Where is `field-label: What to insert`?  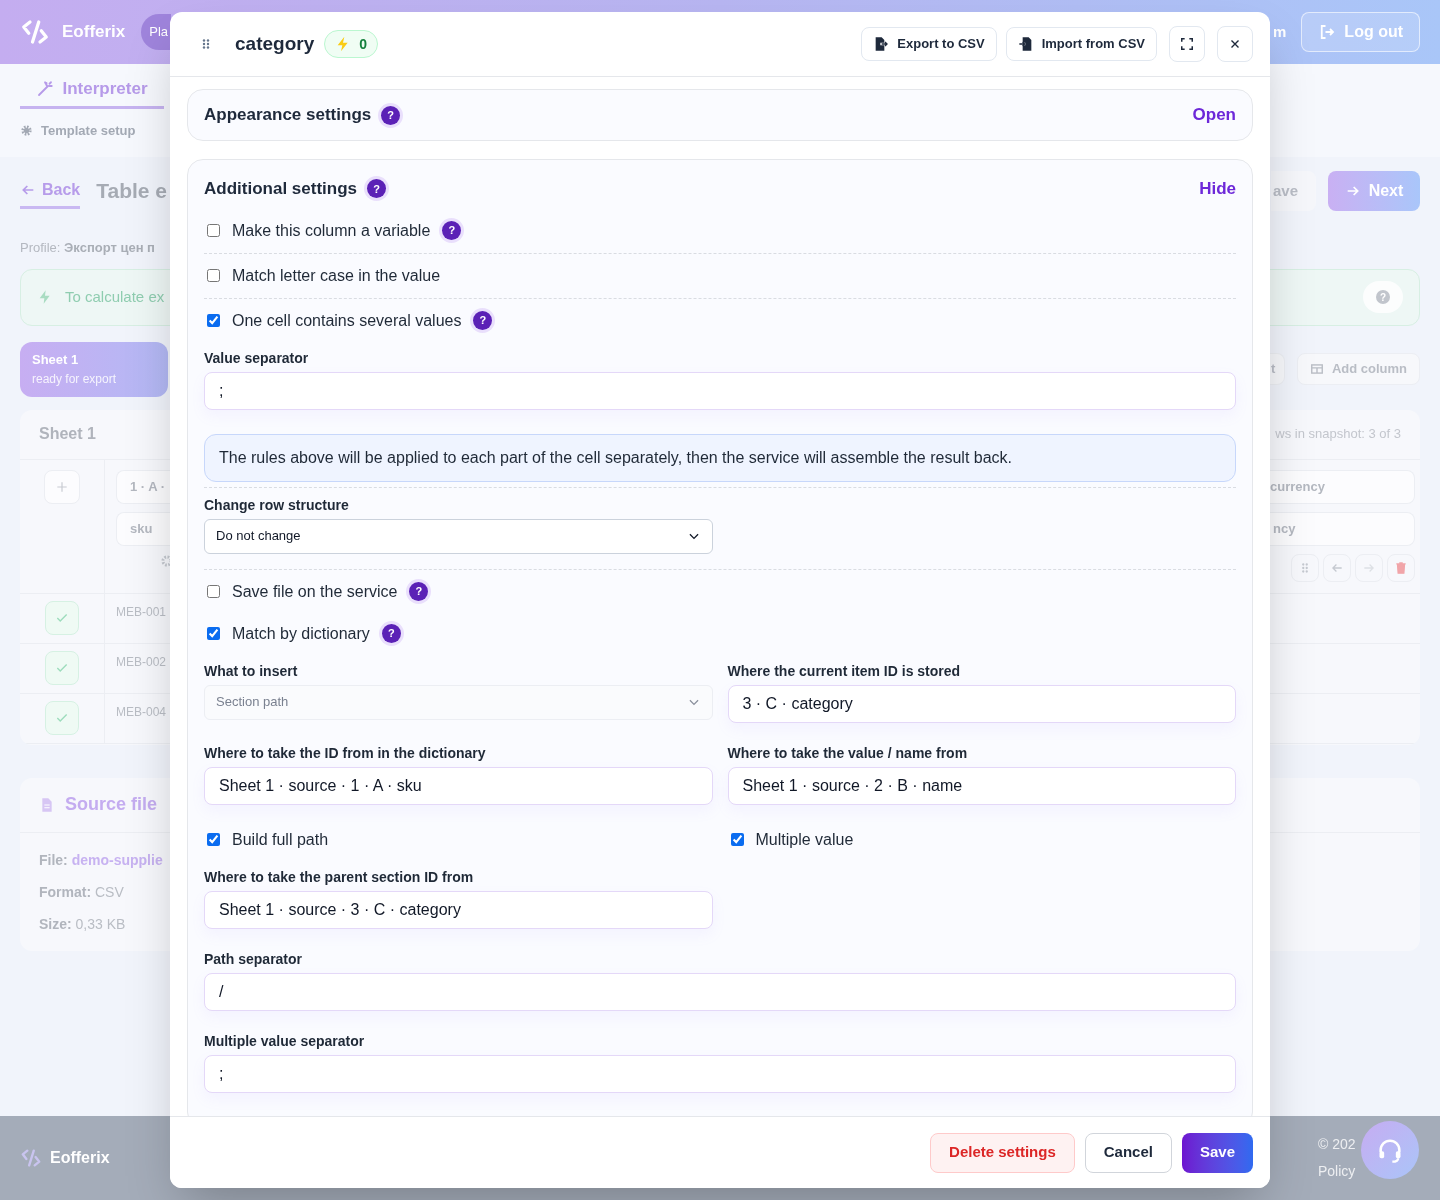
field-label: What to insert is located at coordinates (251, 670).